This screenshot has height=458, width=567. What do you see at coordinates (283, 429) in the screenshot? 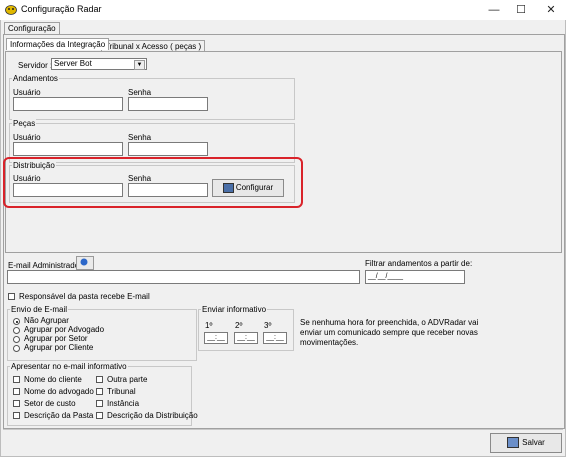
I see `bottom-separator` at bounding box center [283, 429].